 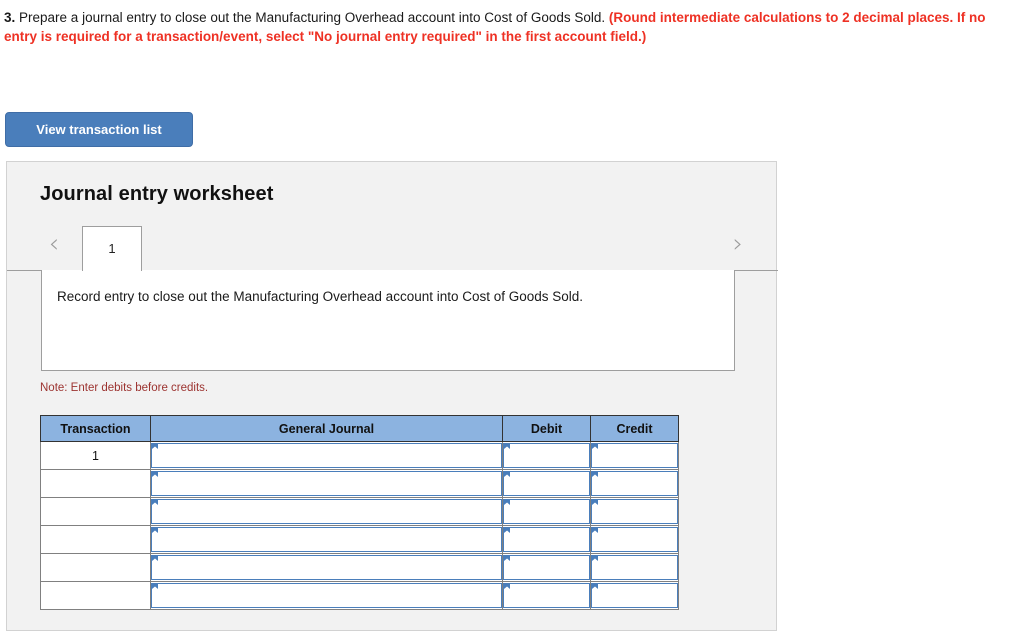 I want to click on table-row: 1, so click(x=359, y=455).